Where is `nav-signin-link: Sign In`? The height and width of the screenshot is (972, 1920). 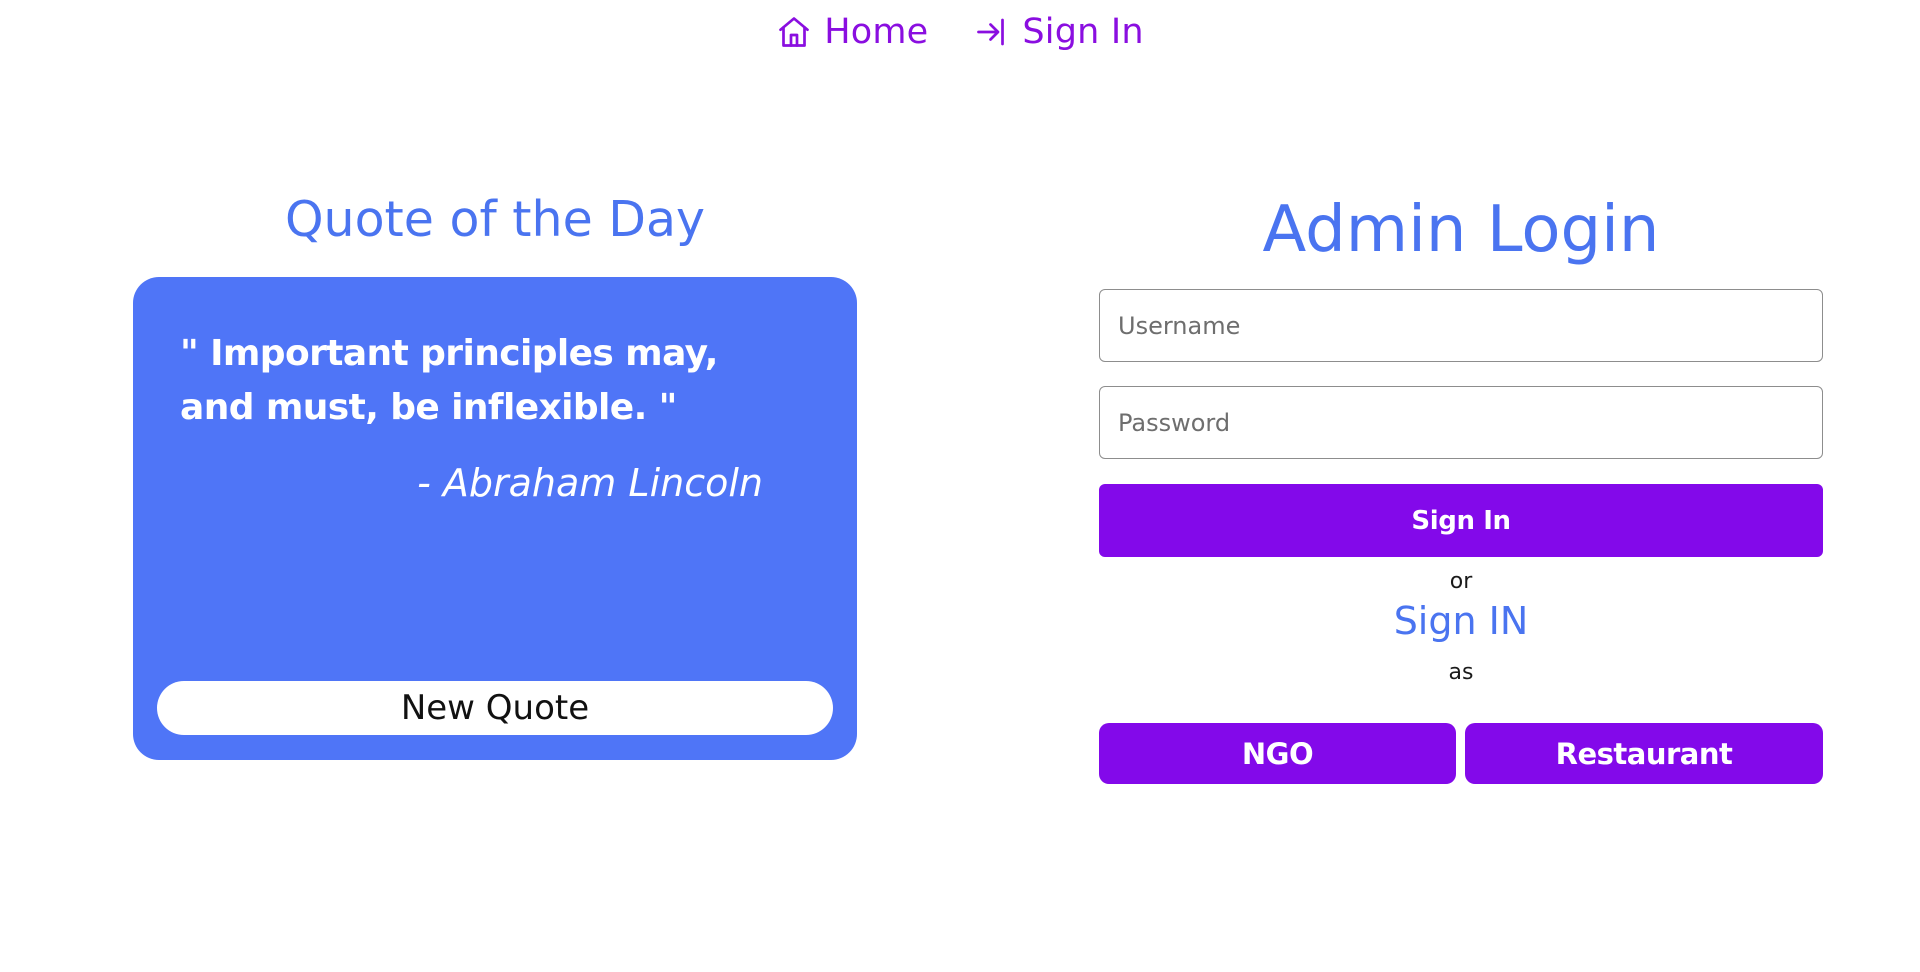 nav-signin-link: Sign In is located at coordinates (1059, 32).